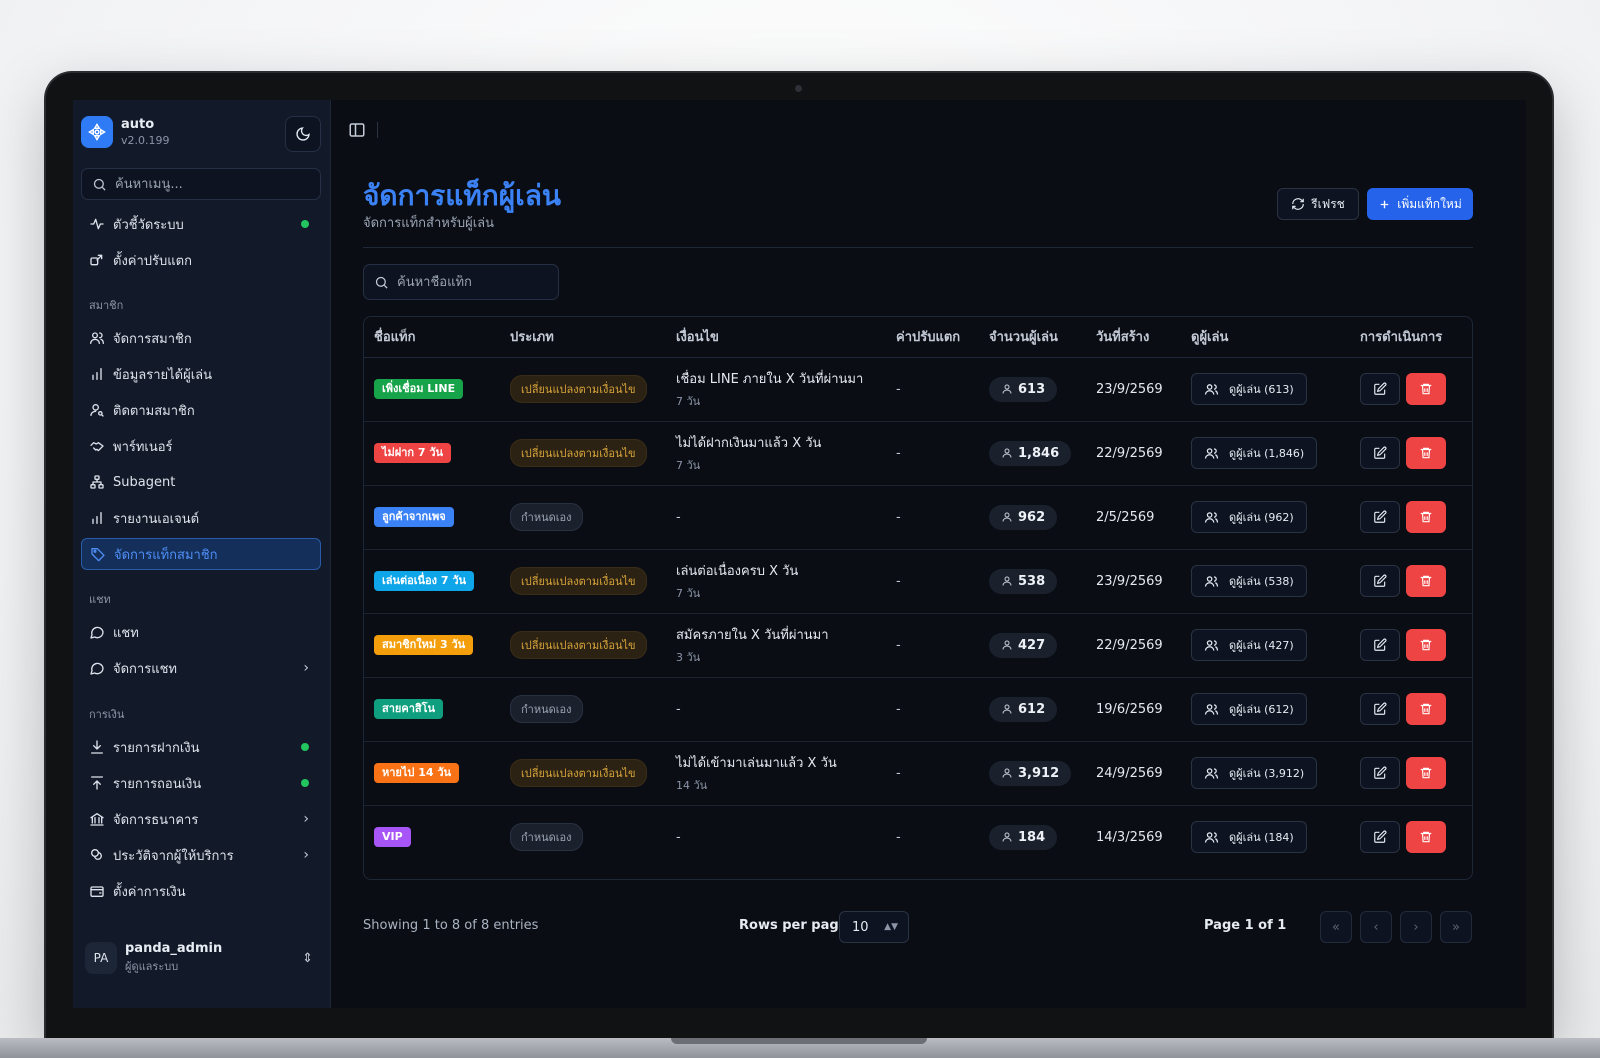 The width and height of the screenshot is (1600, 1058). Describe the element at coordinates (1249, 581) in the screenshot. I see `view-players-button: ดูผู้เล่น (538)` at that location.